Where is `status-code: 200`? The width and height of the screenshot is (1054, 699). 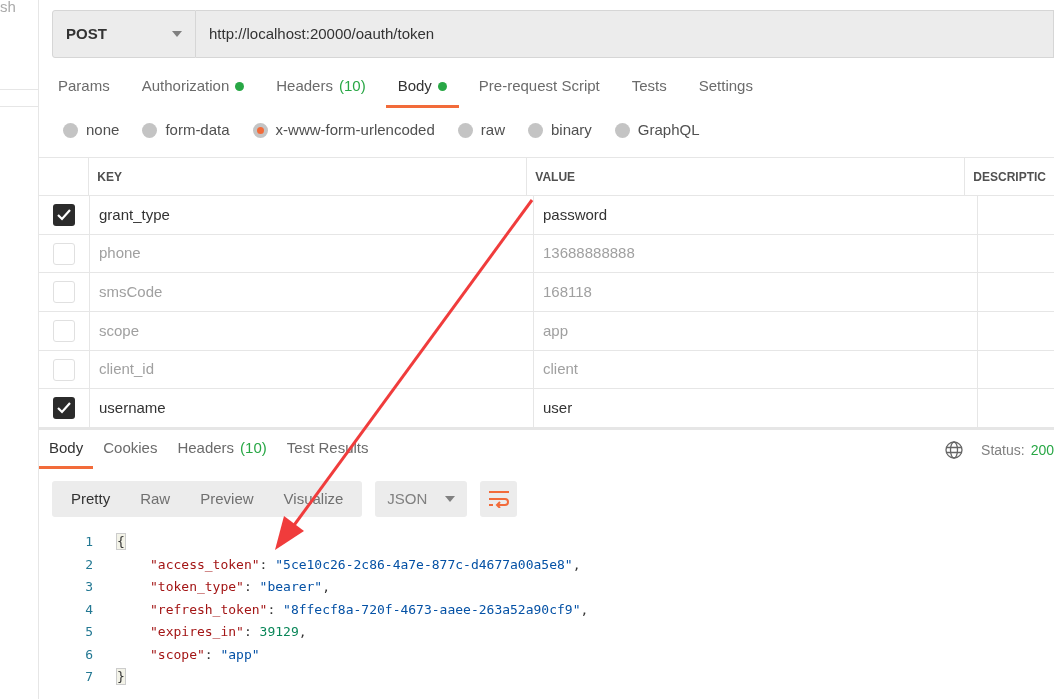 status-code: 200 is located at coordinates (1042, 450).